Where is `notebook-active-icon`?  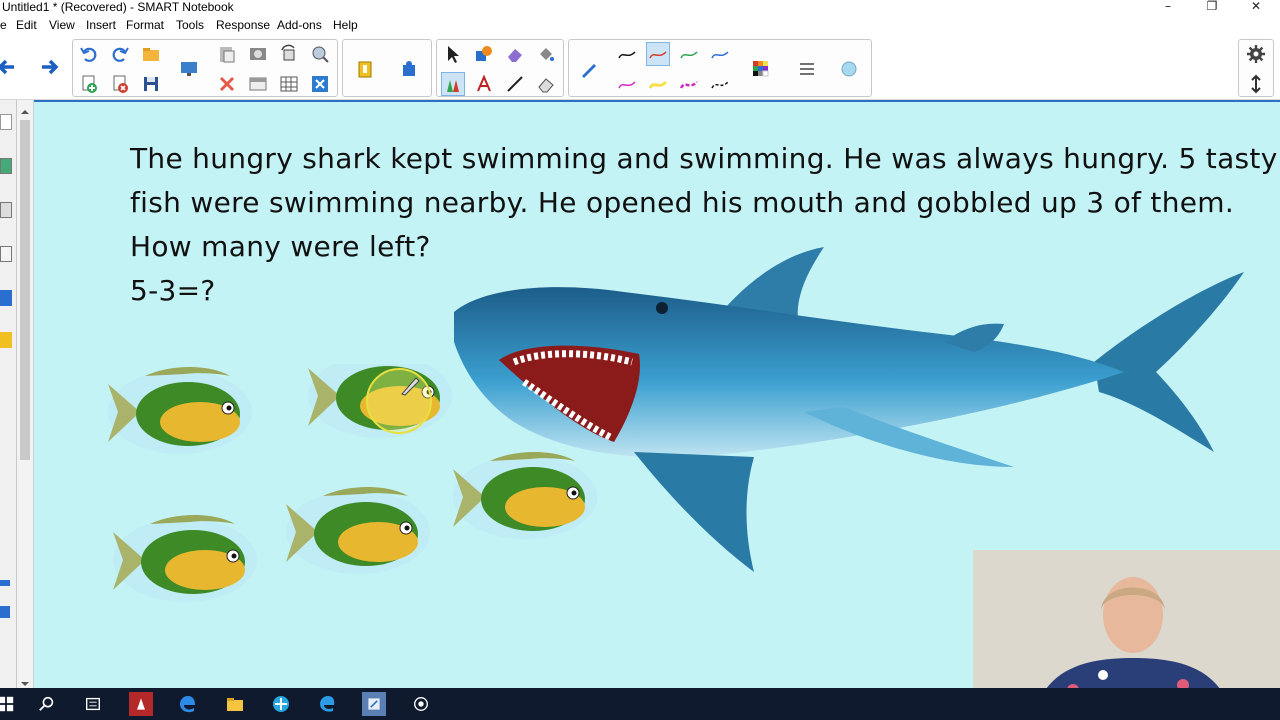 notebook-active-icon is located at coordinates (374, 704).